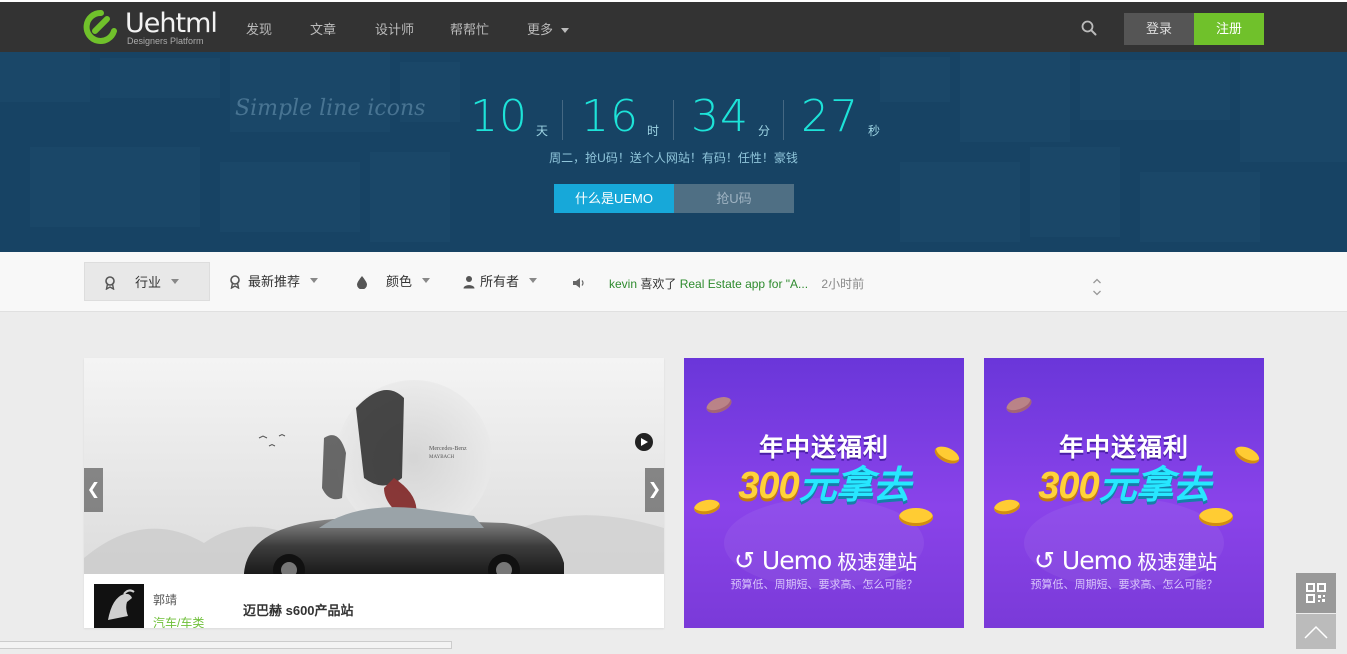  What do you see at coordinates (93, 490) in the screenshot?
I see `carousel-prev-button: ❮` at bounding box center [93, 490].